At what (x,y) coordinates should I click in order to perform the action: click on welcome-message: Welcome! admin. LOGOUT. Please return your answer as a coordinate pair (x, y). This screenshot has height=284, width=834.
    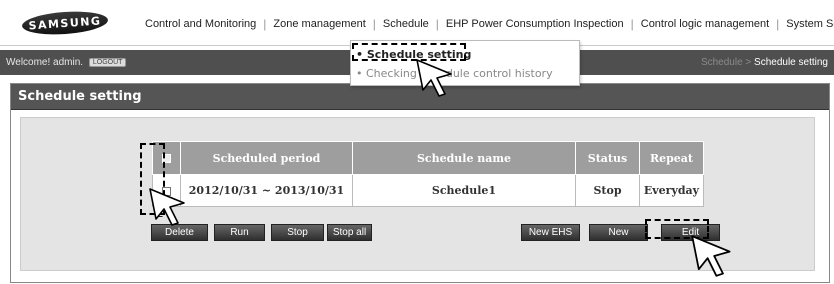
    Looking at the image, I should click on (66, 62).